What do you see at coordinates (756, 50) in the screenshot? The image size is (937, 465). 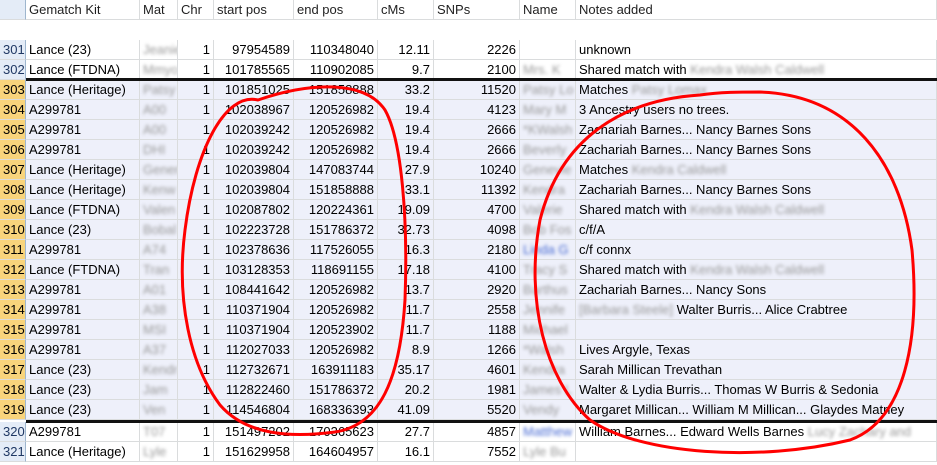 I see `cell-notes: unknown` at bounding box center [756, 50].